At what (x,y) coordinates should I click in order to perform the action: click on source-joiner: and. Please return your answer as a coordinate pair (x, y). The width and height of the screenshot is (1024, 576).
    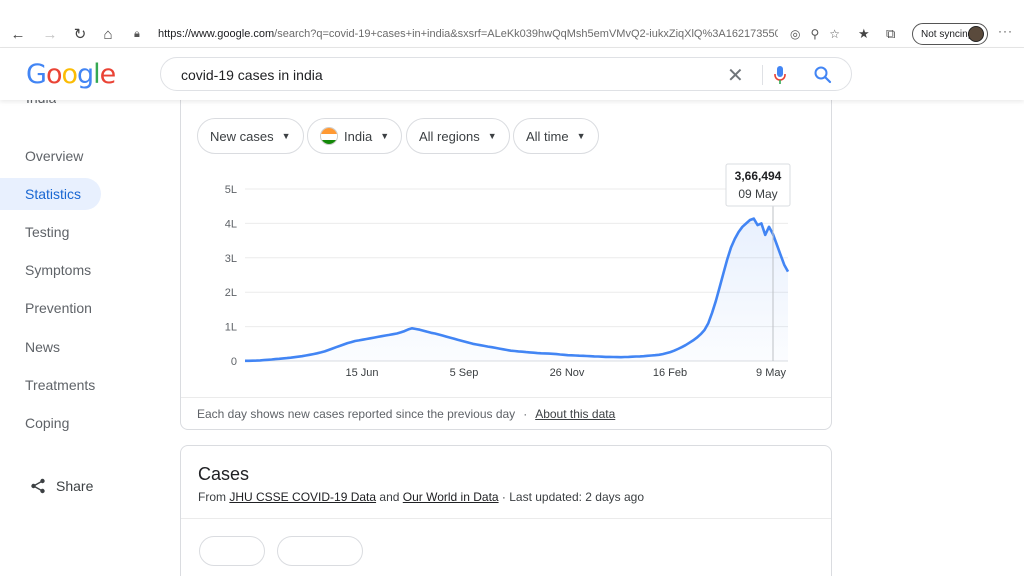
    Looking at the image, I should click on (389, 497).